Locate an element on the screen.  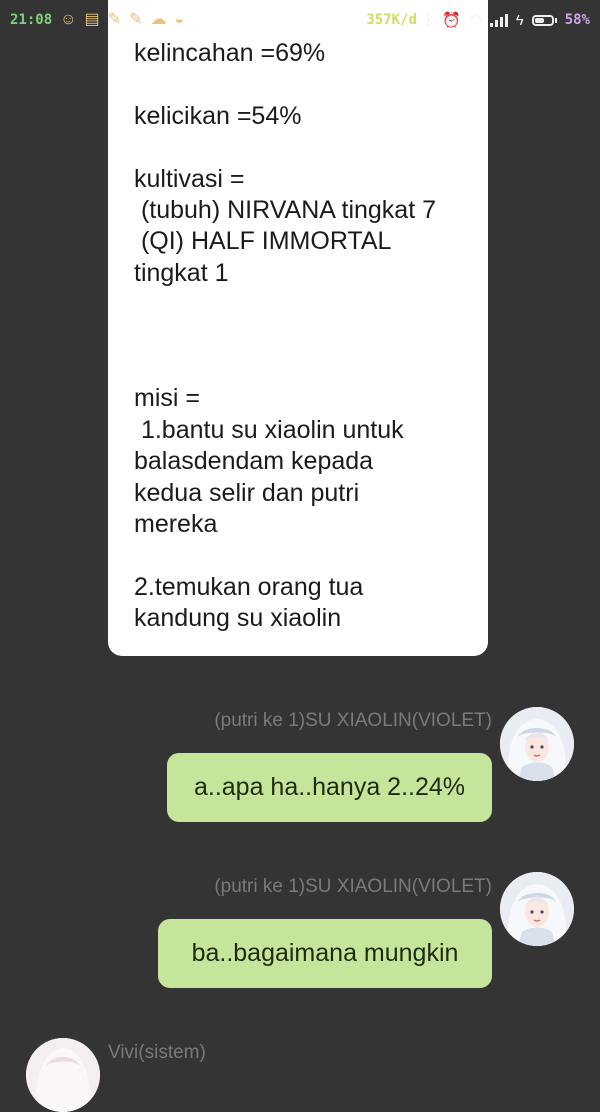
ghost-icon: ☁ is located at coordinates (158, 19).